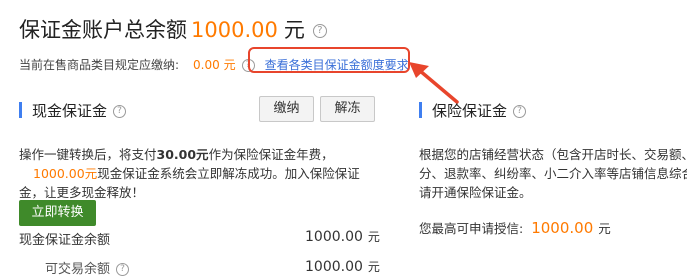 The width and height of the screenshot is (687, 277). I want to click on tradable-balance-value: 1000.00, so click(334, 267).